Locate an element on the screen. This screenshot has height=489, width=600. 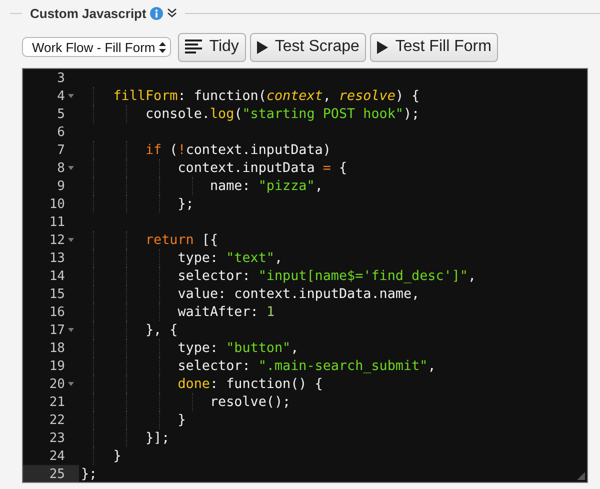
line-number: 13 is located at coordinates (57, 258).